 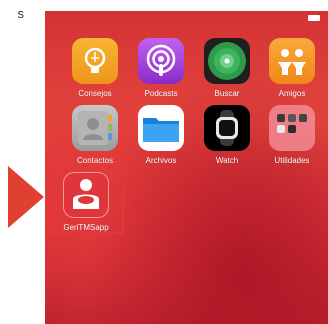 What do you see at coordinates (227, 128) in the screenshot?
I see `watch-icon` at bounding box center [227, 128].